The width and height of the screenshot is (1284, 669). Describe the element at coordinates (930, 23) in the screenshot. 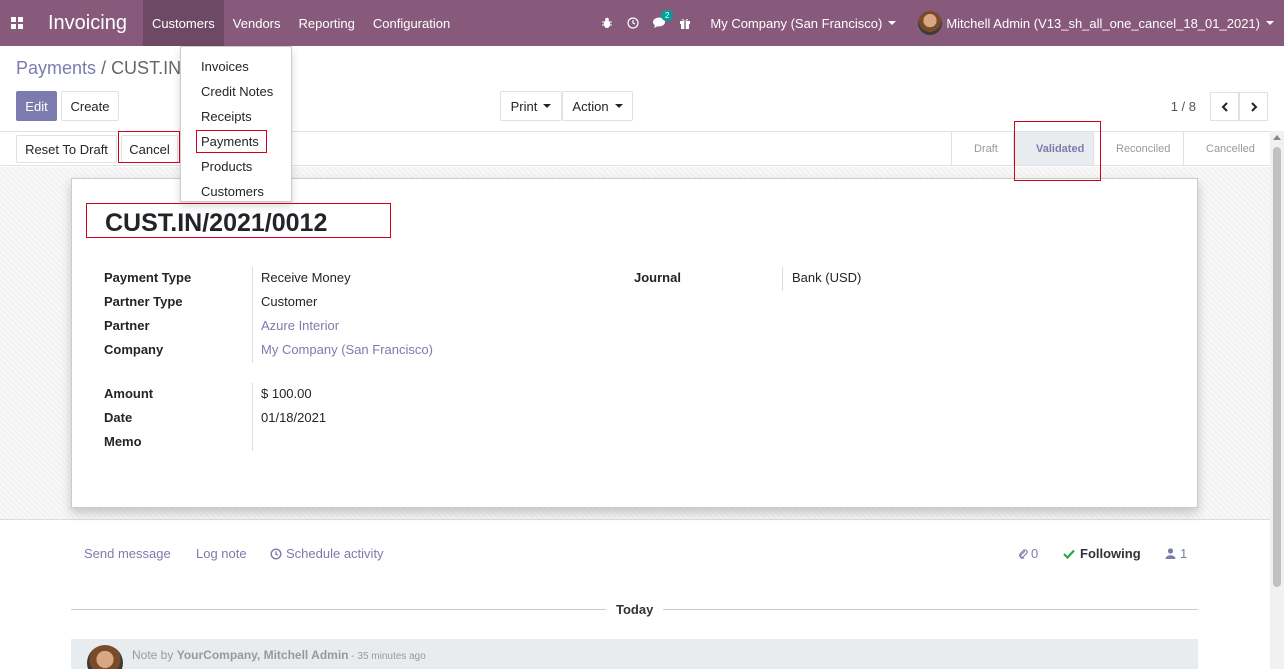

I see `user-avatar` at that location.